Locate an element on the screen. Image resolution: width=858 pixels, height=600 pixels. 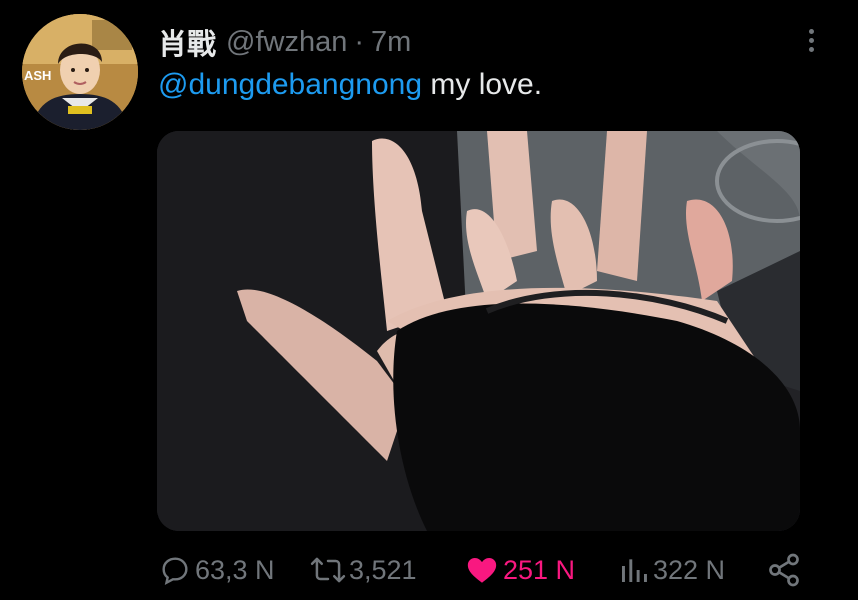
mention-link: @dungdebangnong is located at coordinates (290, 84).